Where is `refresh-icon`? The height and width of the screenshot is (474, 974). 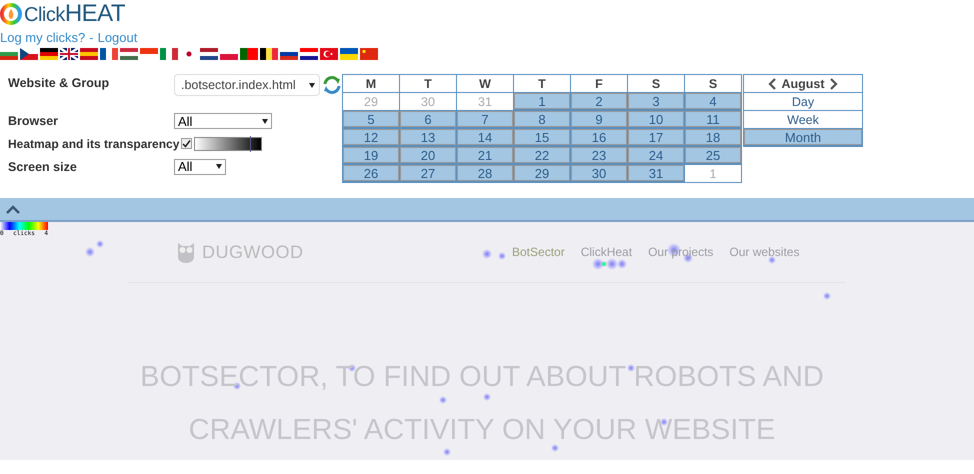 refresh-icon is located at coordinates (332, 85).